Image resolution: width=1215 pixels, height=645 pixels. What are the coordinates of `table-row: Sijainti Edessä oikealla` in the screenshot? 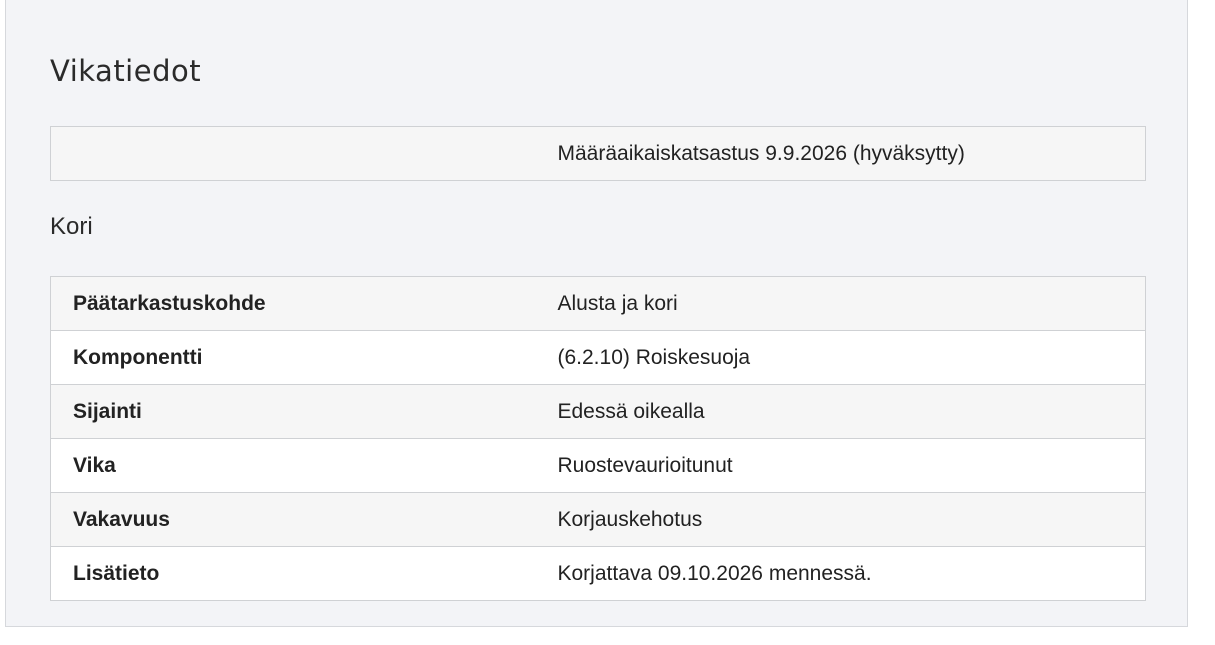 It's located at (598, 411).